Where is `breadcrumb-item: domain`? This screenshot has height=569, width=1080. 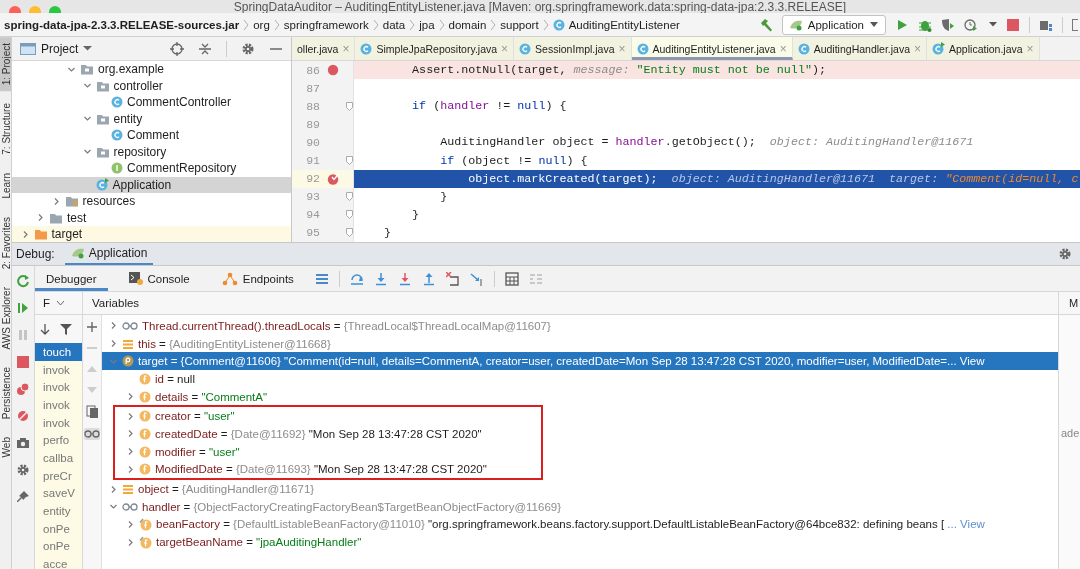
breadcrumb-item: domain is located at coordinates (467, 24).